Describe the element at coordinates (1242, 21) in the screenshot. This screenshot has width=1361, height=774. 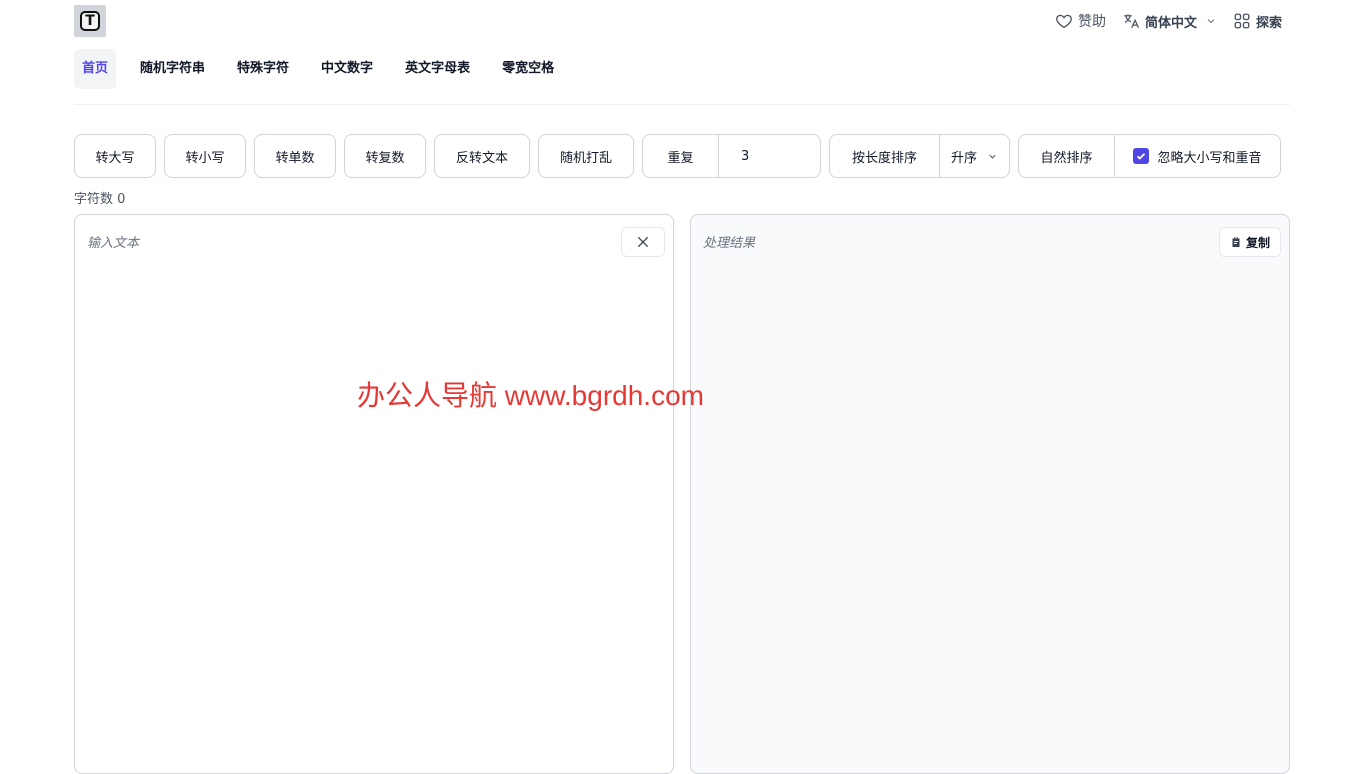
I see `grid-icon` at that location.